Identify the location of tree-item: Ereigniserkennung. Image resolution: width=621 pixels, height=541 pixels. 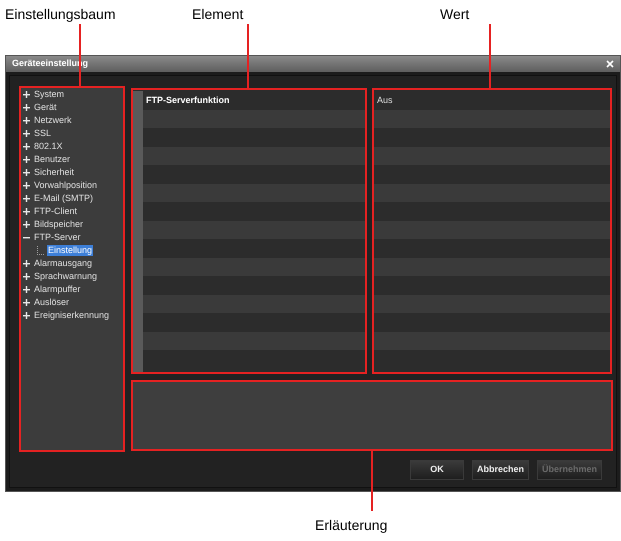
(71, 315).